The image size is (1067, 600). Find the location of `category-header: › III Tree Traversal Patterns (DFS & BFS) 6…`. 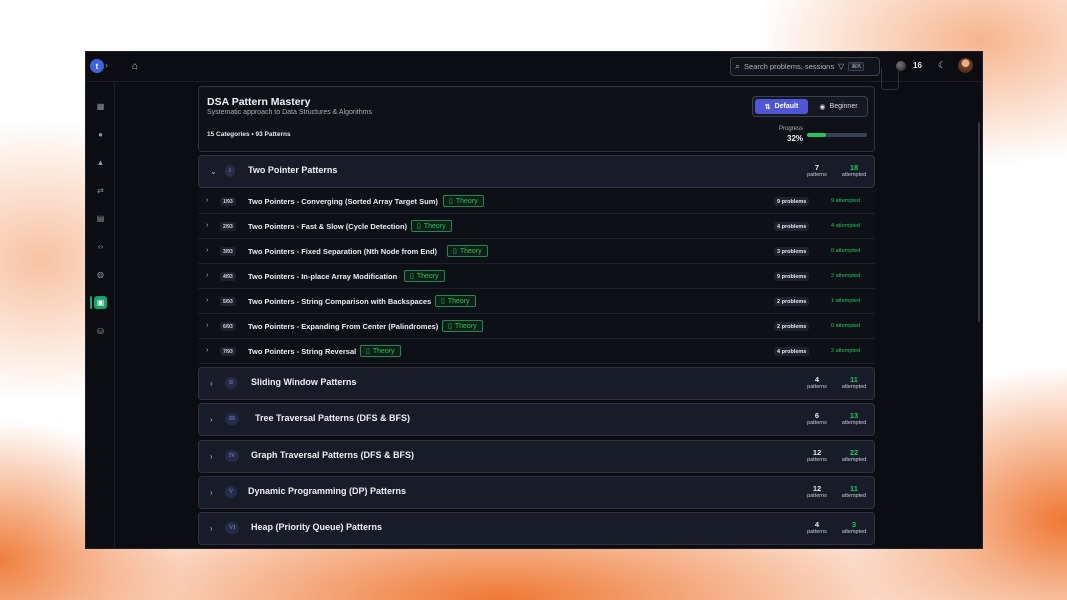

category-header: › III Tree Traversal Patterns (DFS & BFS) 6… is located at coordinates (536, 419).